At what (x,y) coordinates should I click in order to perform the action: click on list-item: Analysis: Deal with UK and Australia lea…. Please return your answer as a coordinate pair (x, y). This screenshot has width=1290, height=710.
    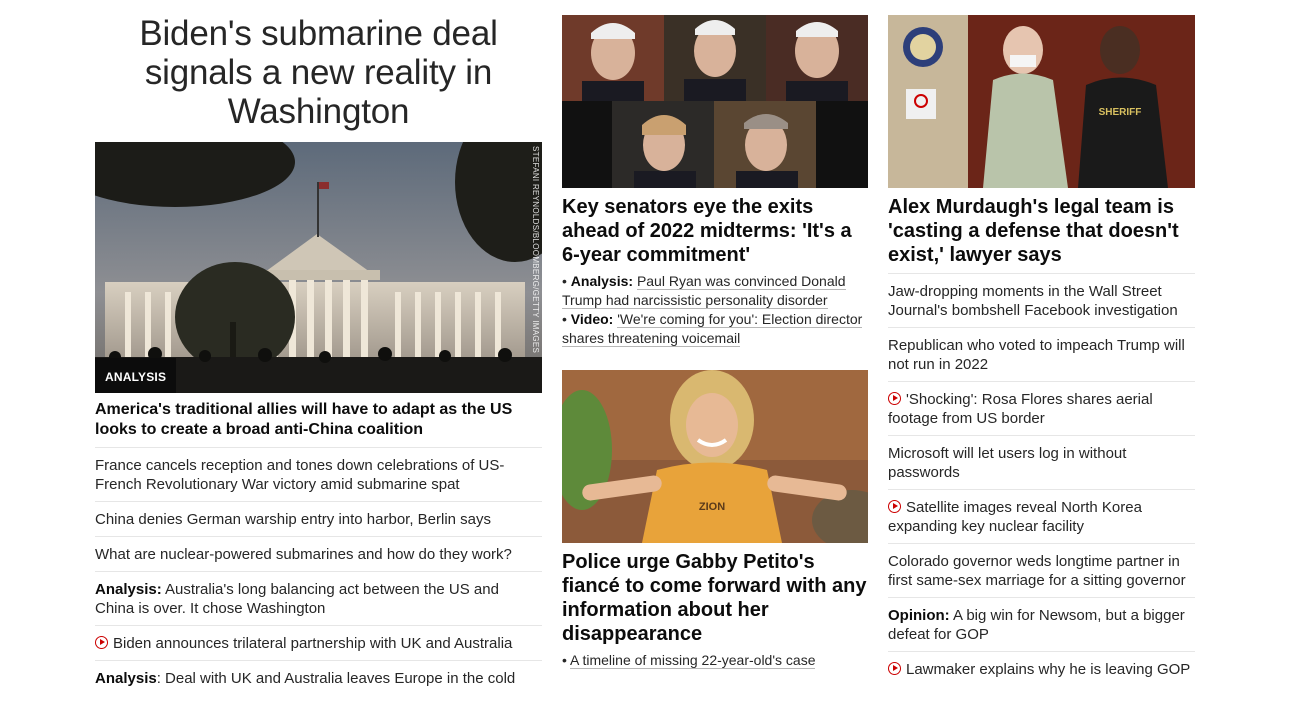
    Looking at the image, I should click on (318, 677).